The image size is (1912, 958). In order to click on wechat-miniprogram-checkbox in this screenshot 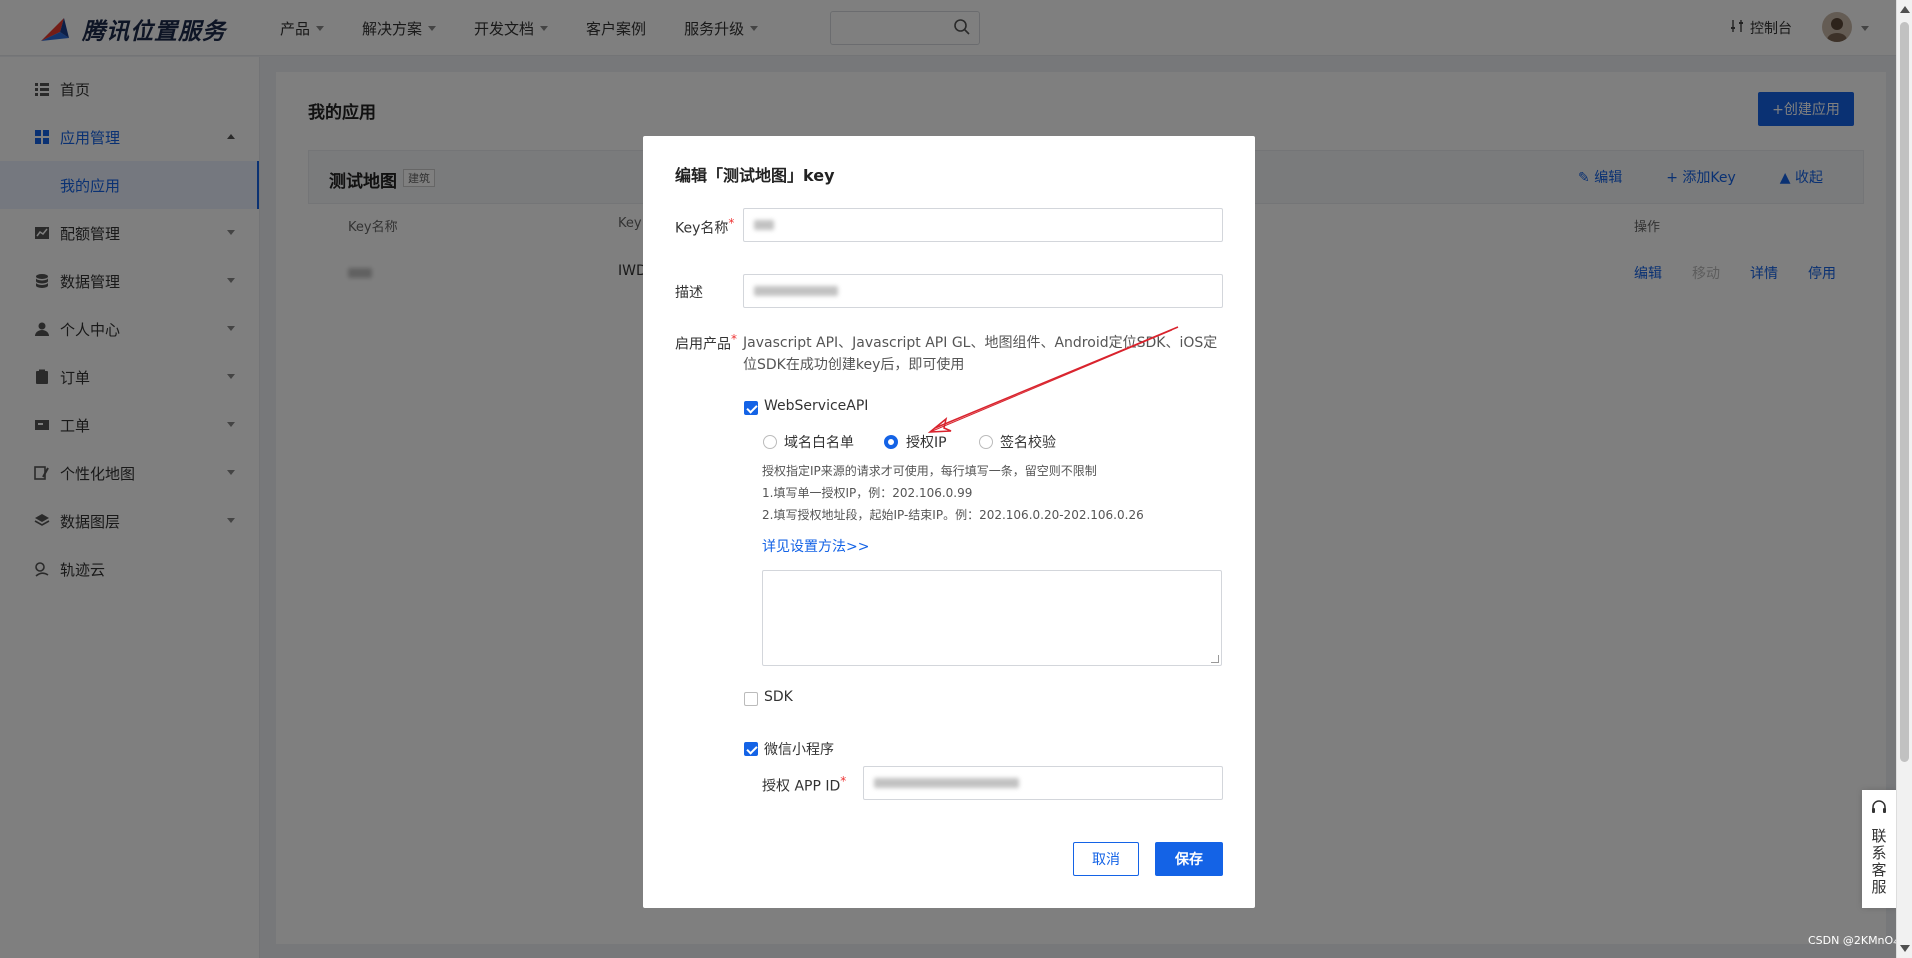, I will do `click(751, 749)`.